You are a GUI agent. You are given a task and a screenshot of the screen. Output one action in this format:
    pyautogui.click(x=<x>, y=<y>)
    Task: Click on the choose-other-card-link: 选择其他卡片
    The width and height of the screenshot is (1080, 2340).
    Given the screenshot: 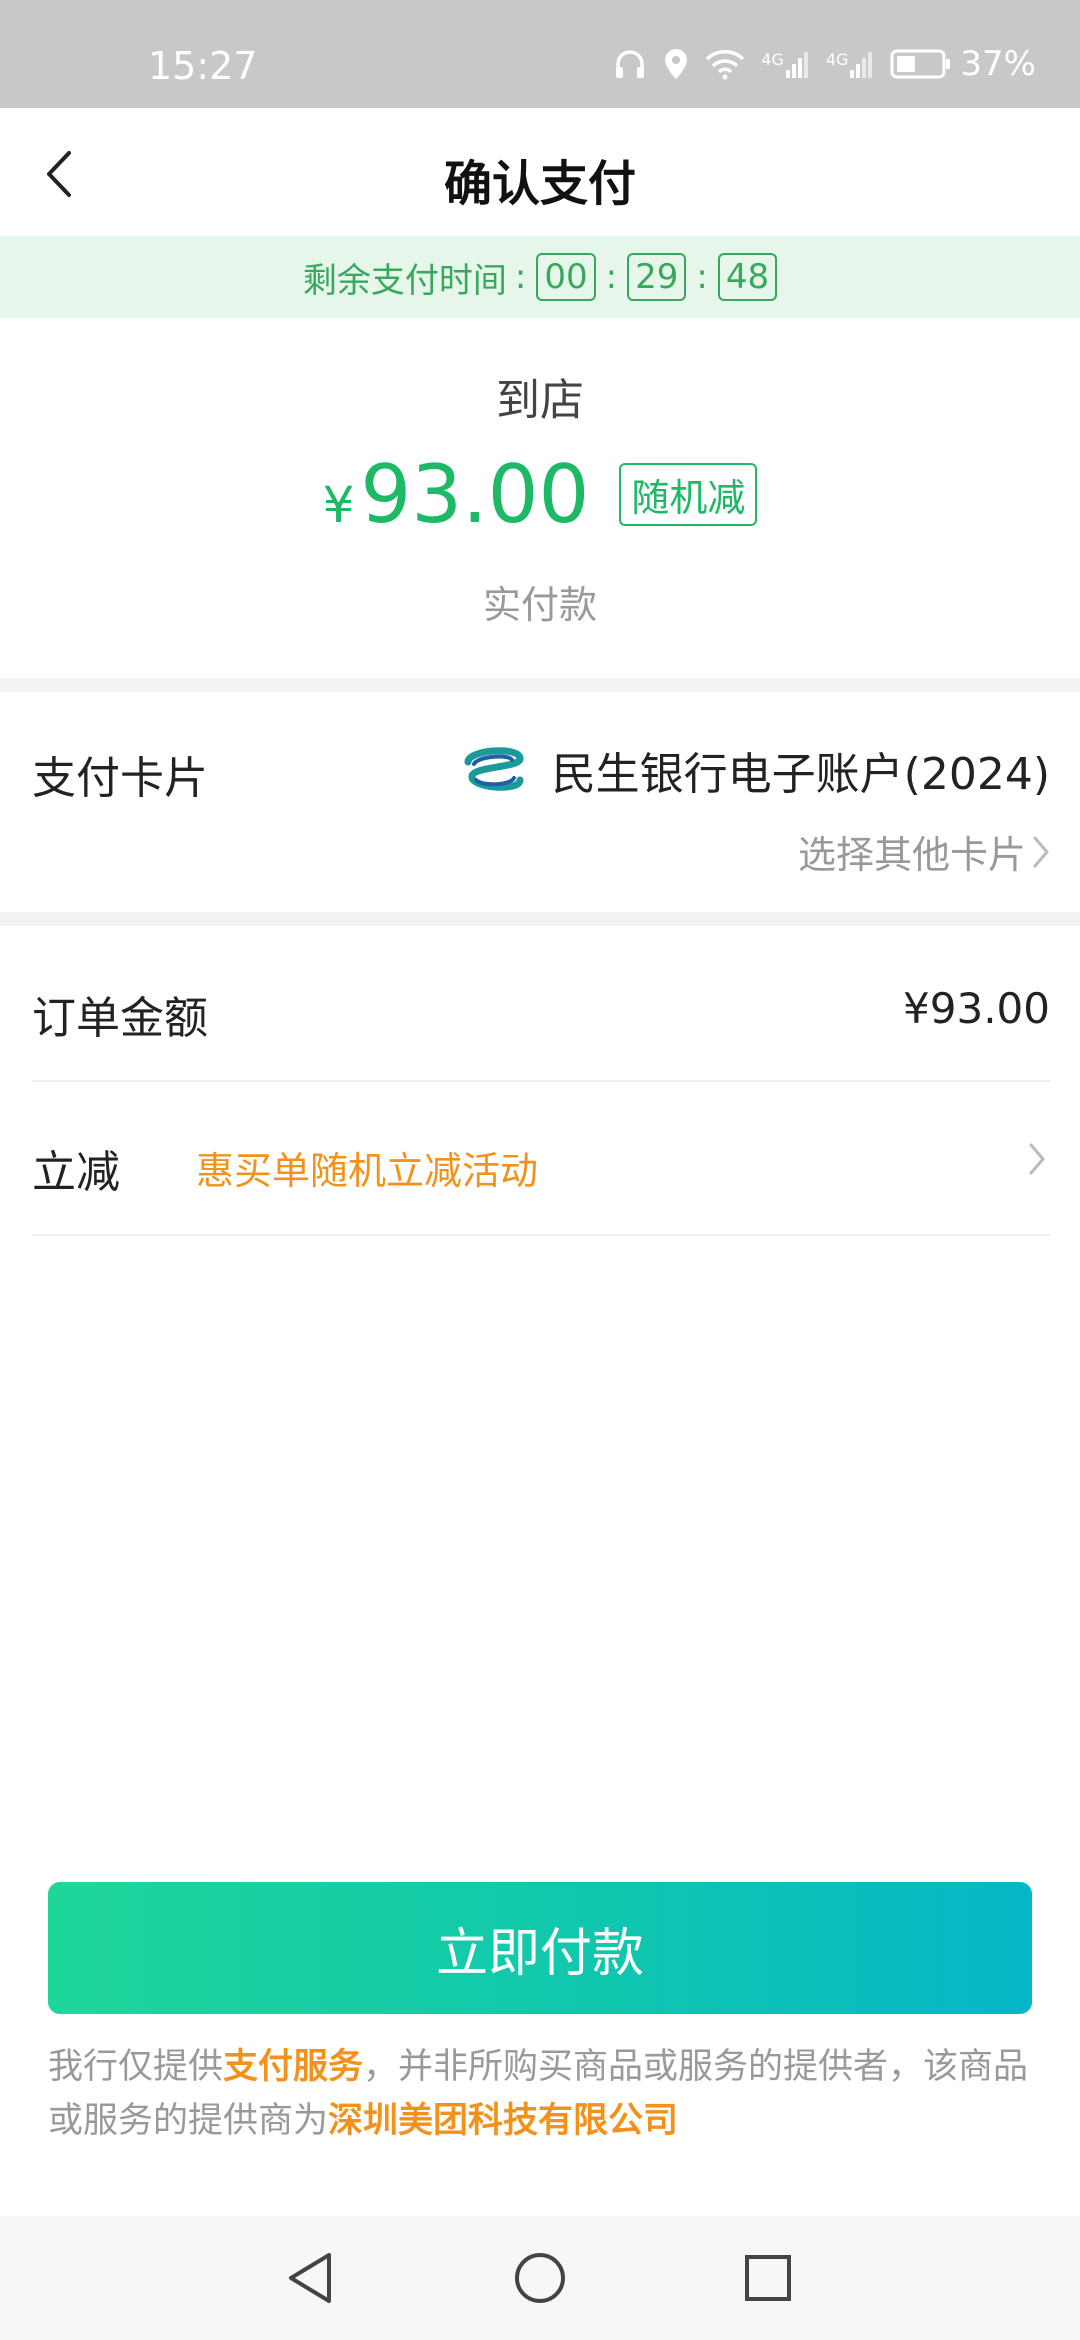 What is the action you would take?
    pyautogui.click(x=924, y=851)
    